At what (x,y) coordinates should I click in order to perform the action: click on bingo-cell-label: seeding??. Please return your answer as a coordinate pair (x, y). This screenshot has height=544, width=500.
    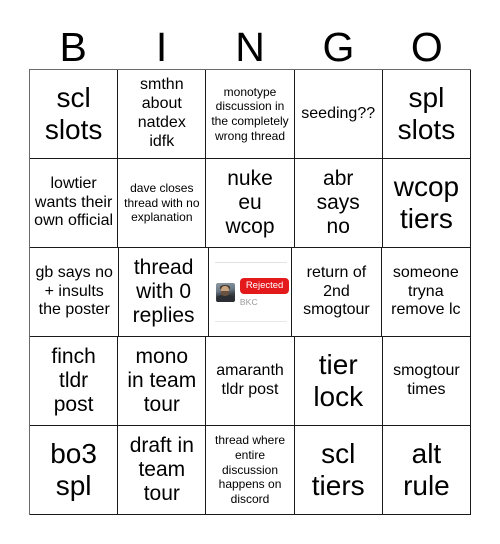
    Looking at the image, I should click on (338, 113).